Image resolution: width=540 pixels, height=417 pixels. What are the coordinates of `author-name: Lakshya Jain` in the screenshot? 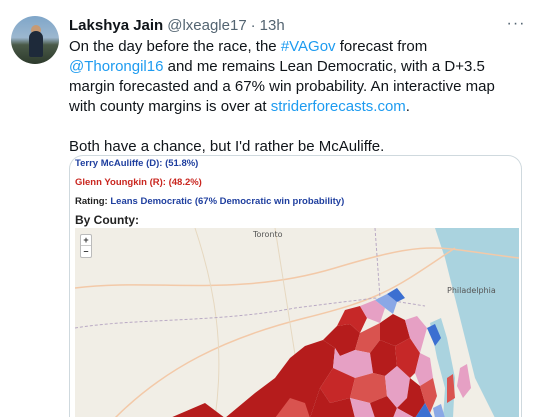 It's located at (116, 25).